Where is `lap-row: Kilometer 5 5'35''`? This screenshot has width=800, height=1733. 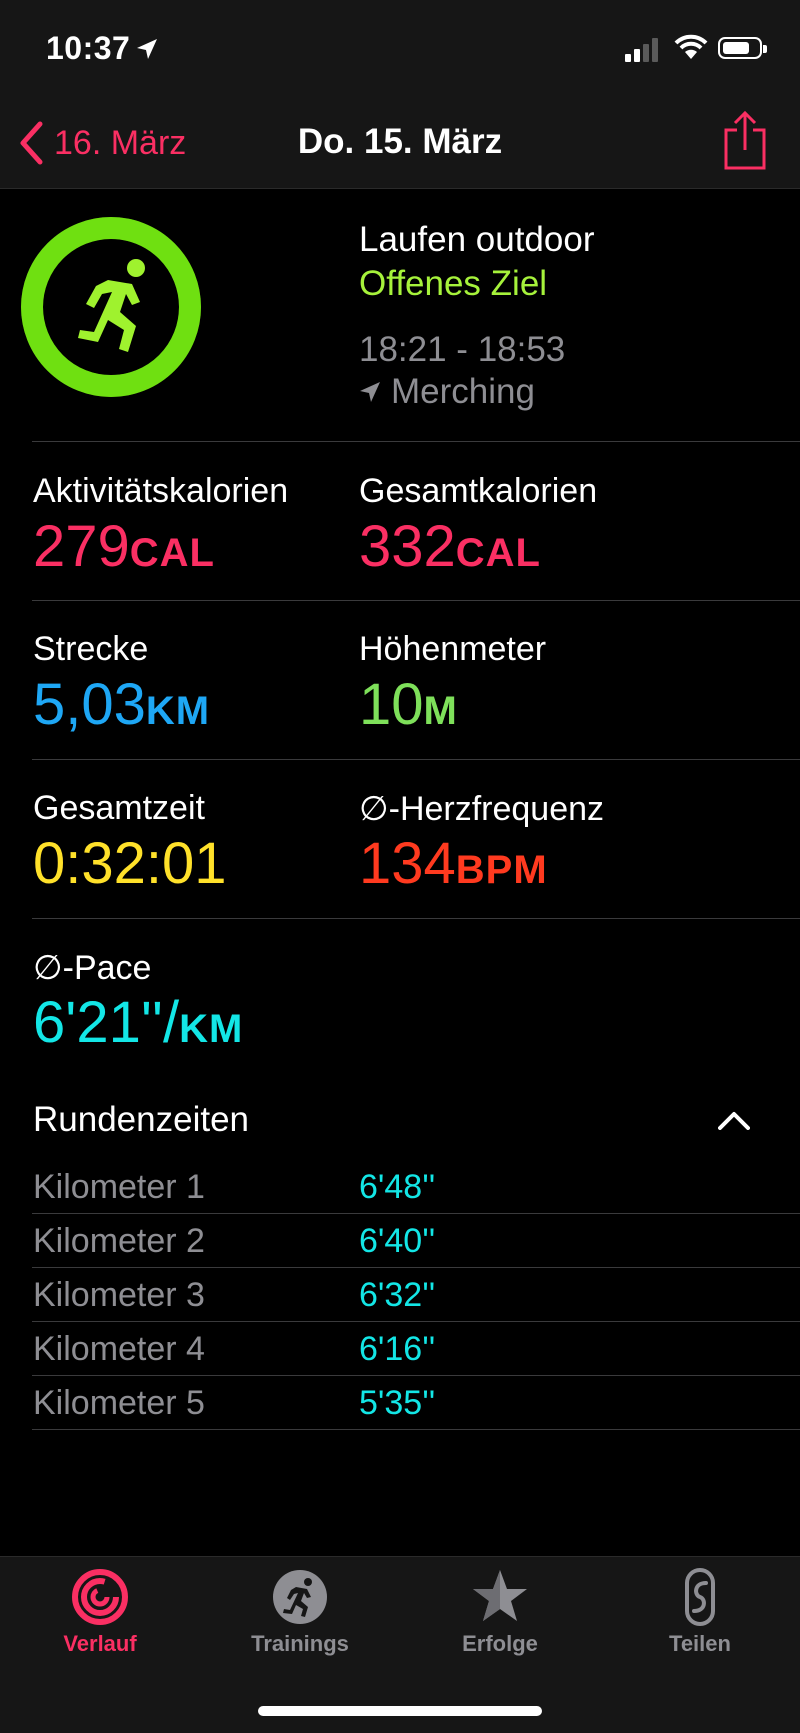 lap-row: Kilometer 5 5'35'' is located at coordinates (400, 1403).